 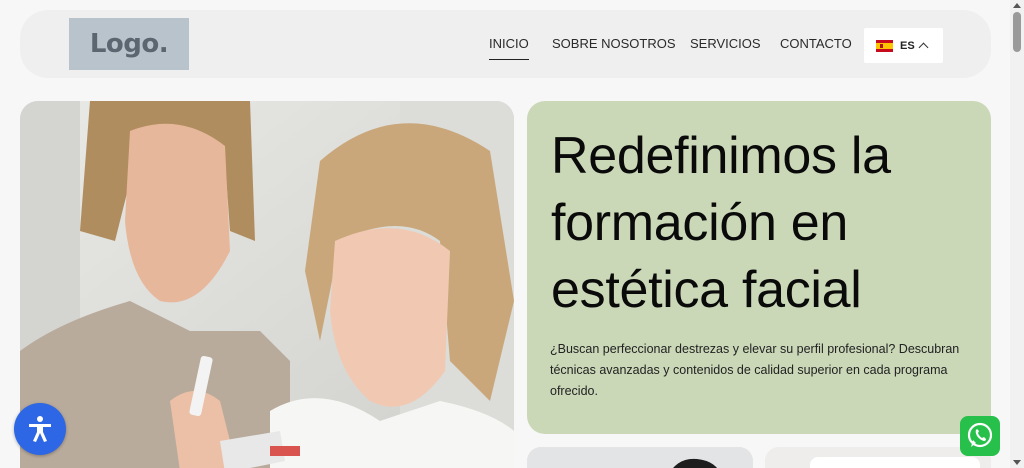 I want to click on accessibility-icon, so click(x=40, y=429).